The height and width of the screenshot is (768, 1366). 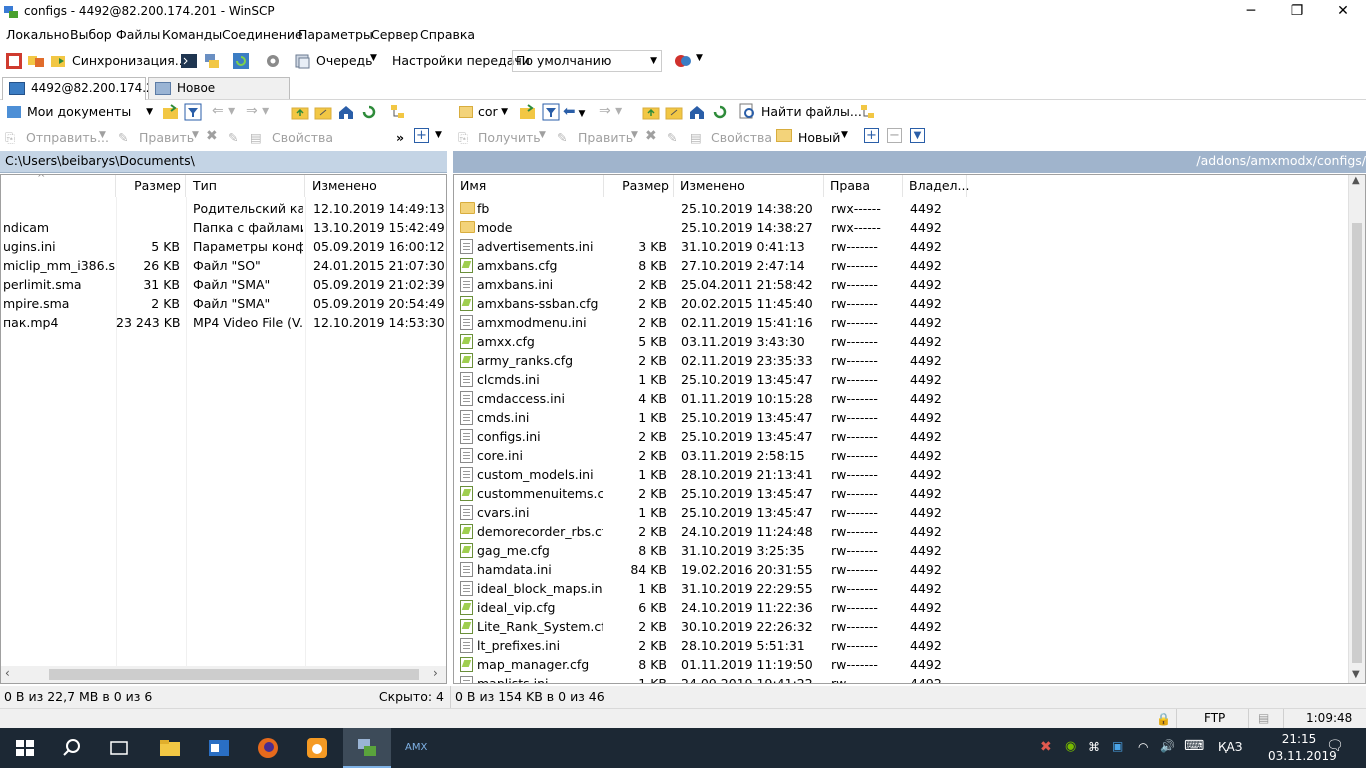 I want to click on menu-local: Локально, so click(x=37, y=34).